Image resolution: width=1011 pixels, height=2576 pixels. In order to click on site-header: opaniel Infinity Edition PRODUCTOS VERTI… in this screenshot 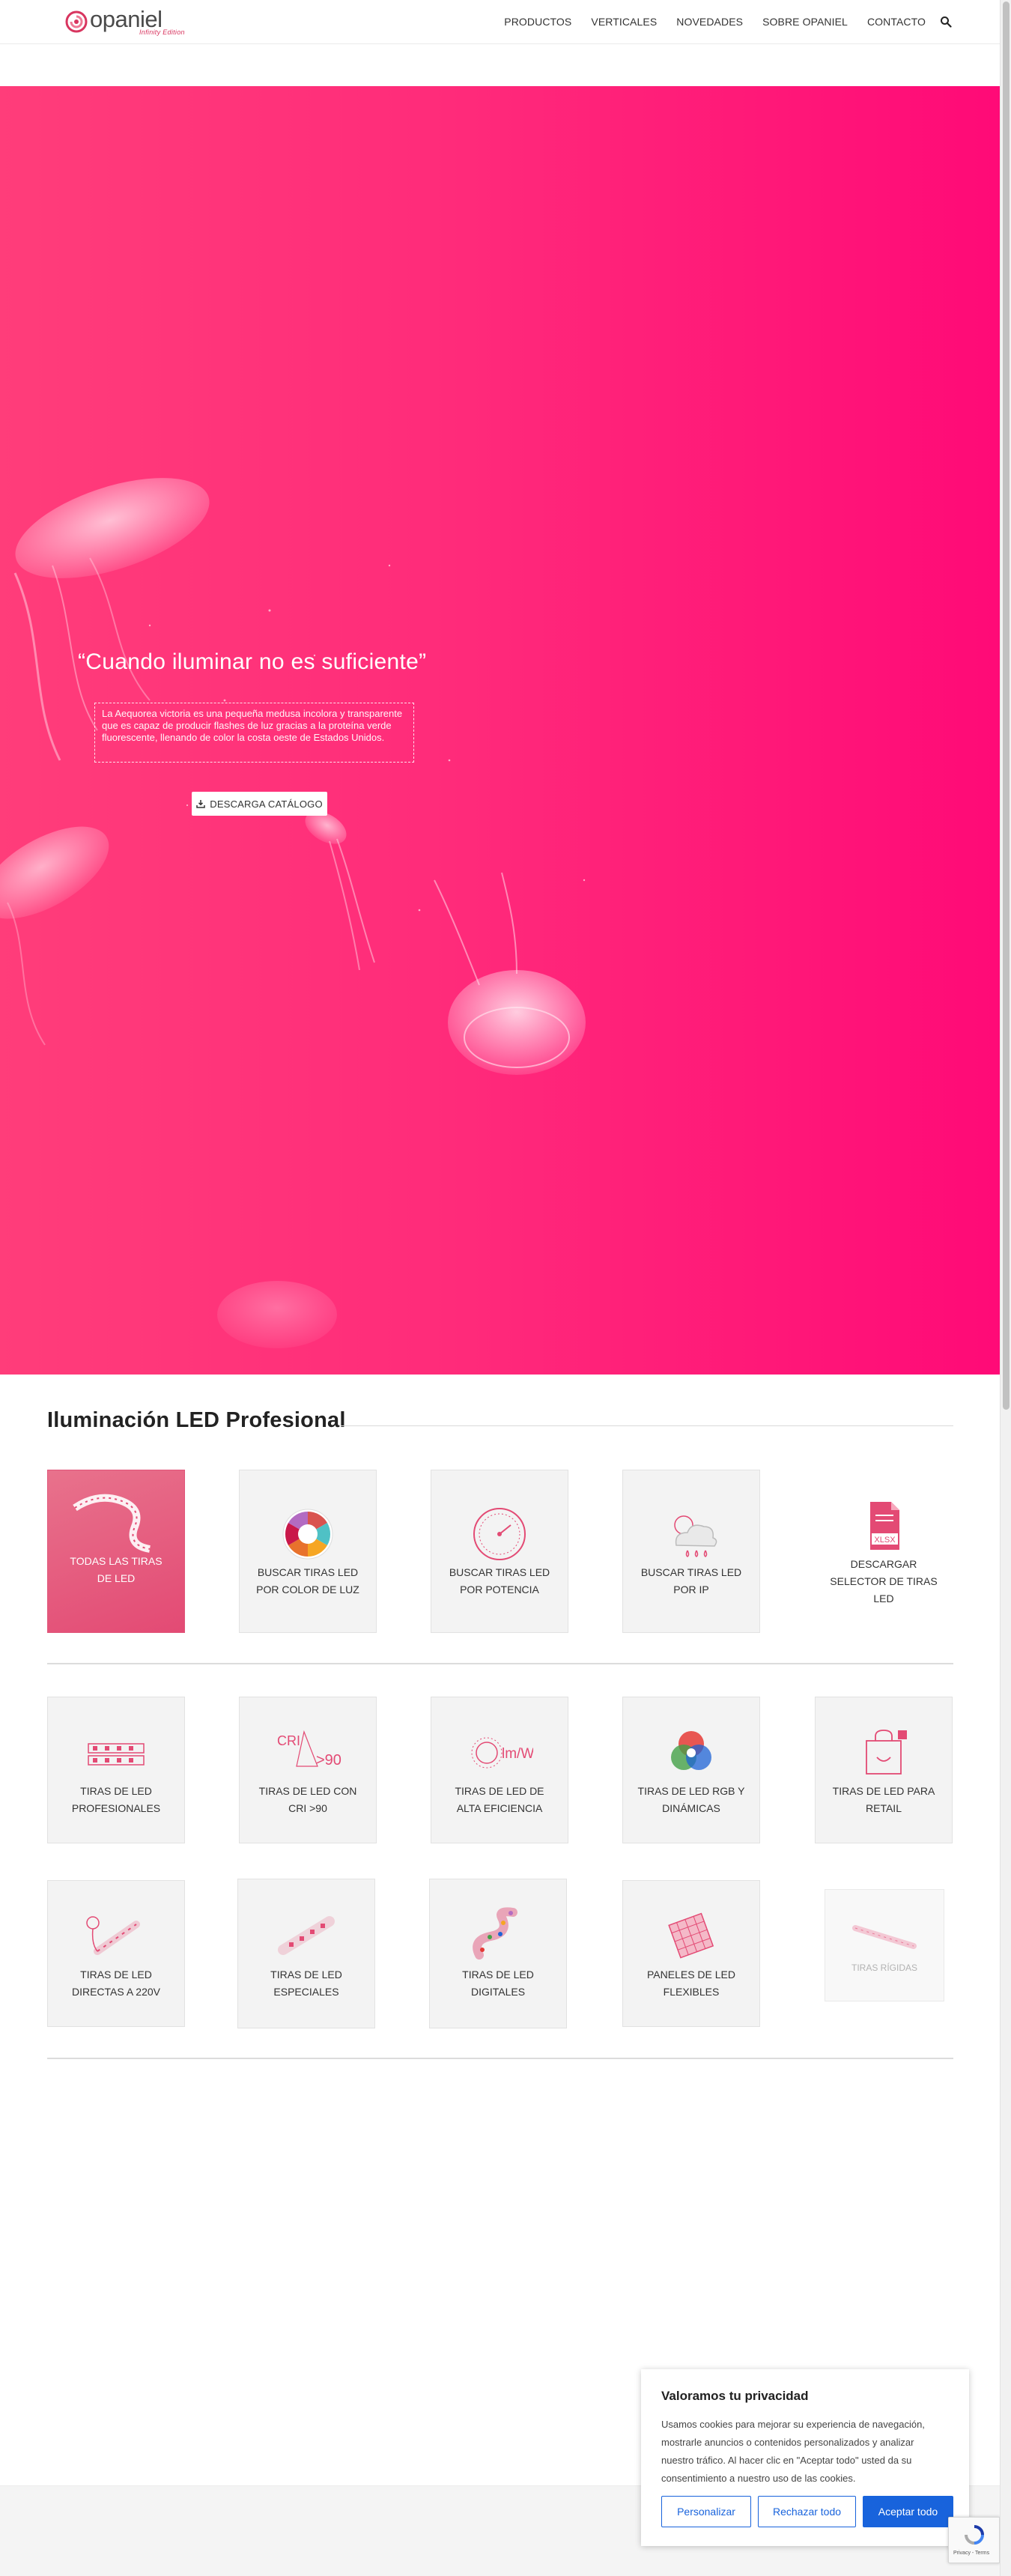, I will do `click(500, 22)`.